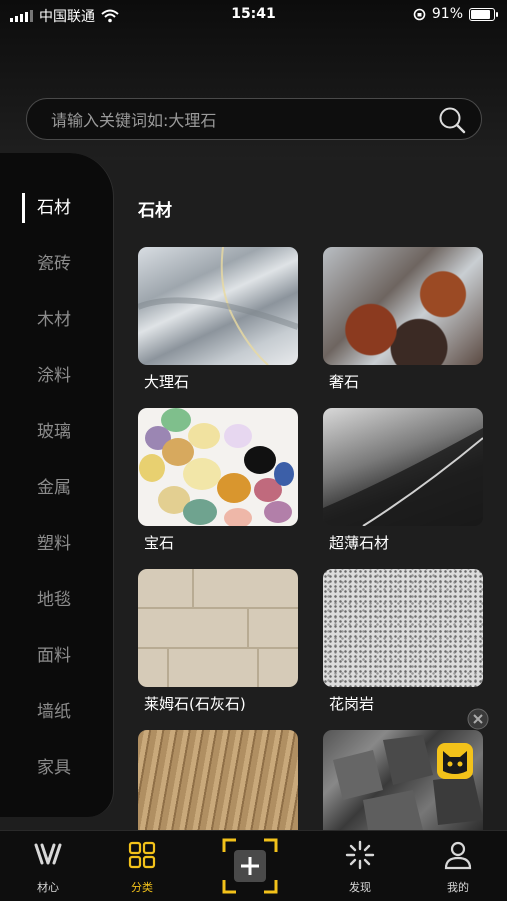  Describe the element at coordinates (253, 15) in the screenshot. I see `status-bar: 中国联通 15:41 91%` at that location.